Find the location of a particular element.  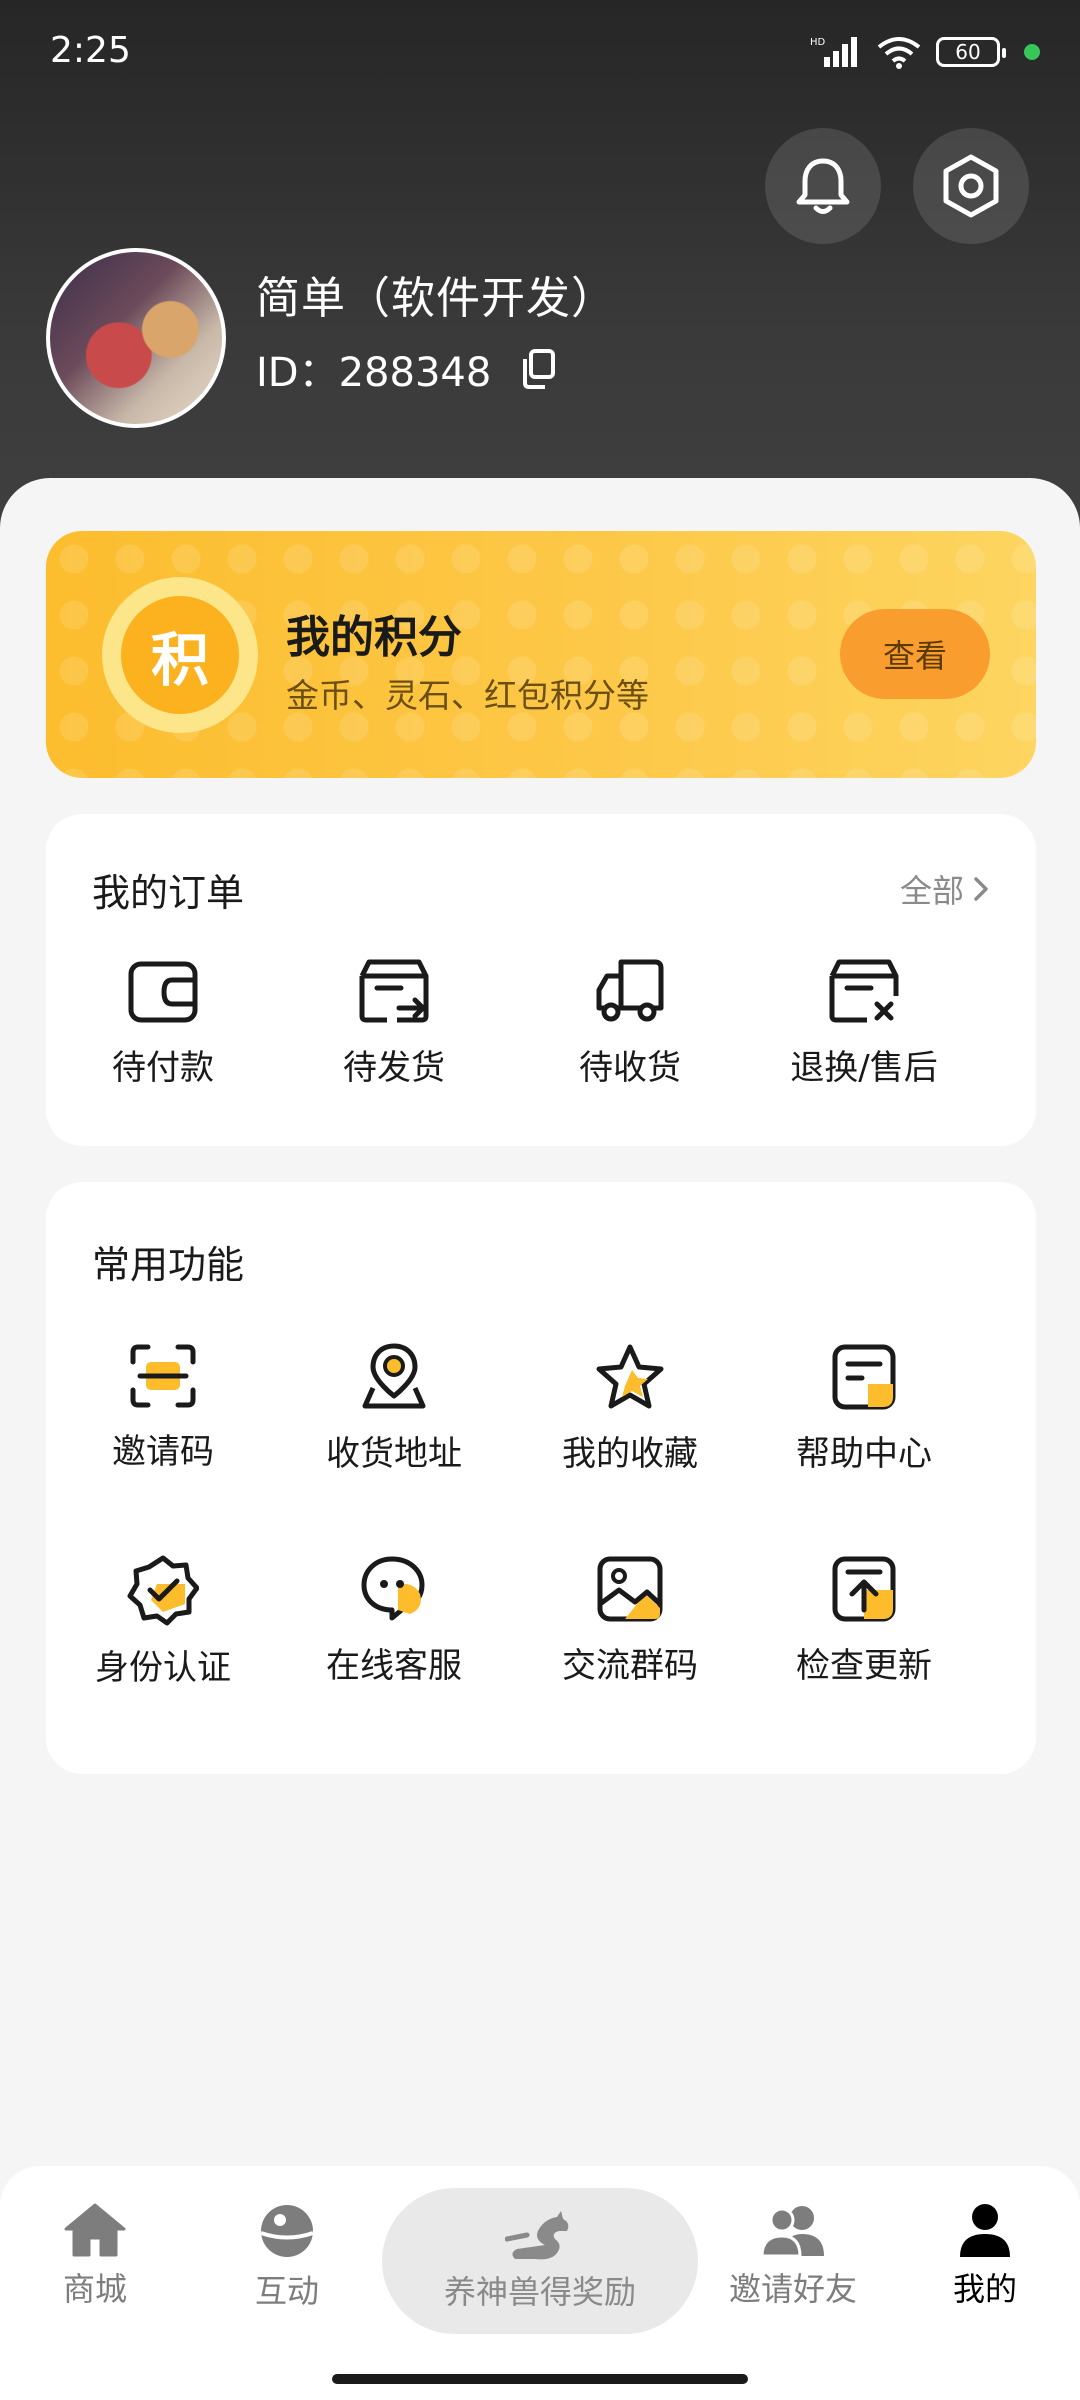

signal-icon: HD is located at coordinates (833, 52).